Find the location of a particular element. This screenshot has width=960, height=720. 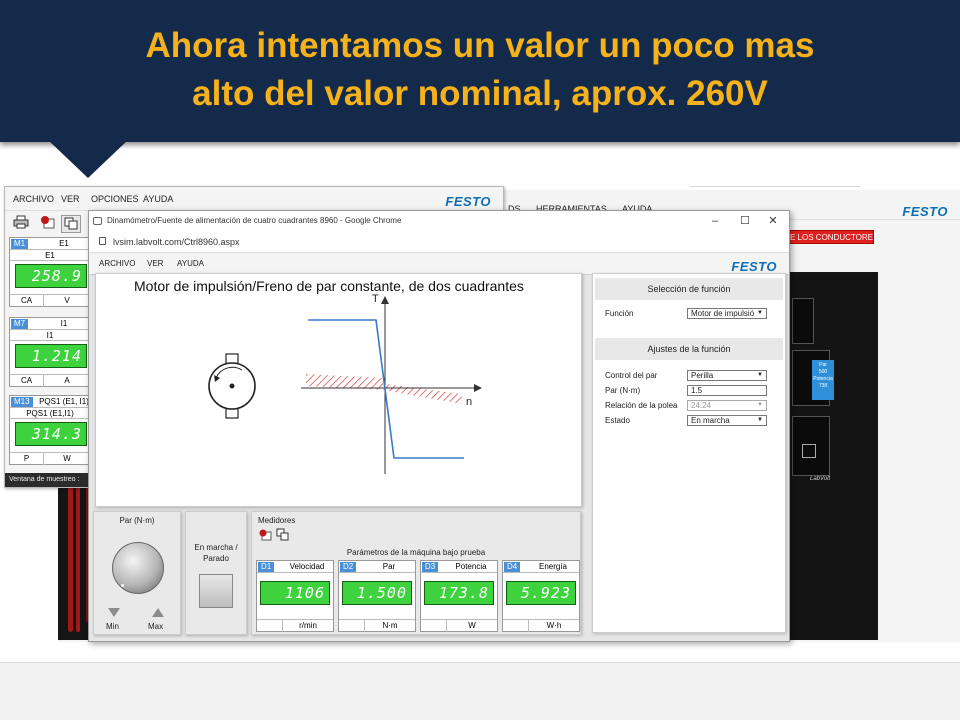

funcion-row: Función Motor de impulsió ▼ is located at coordinates (690, 314).